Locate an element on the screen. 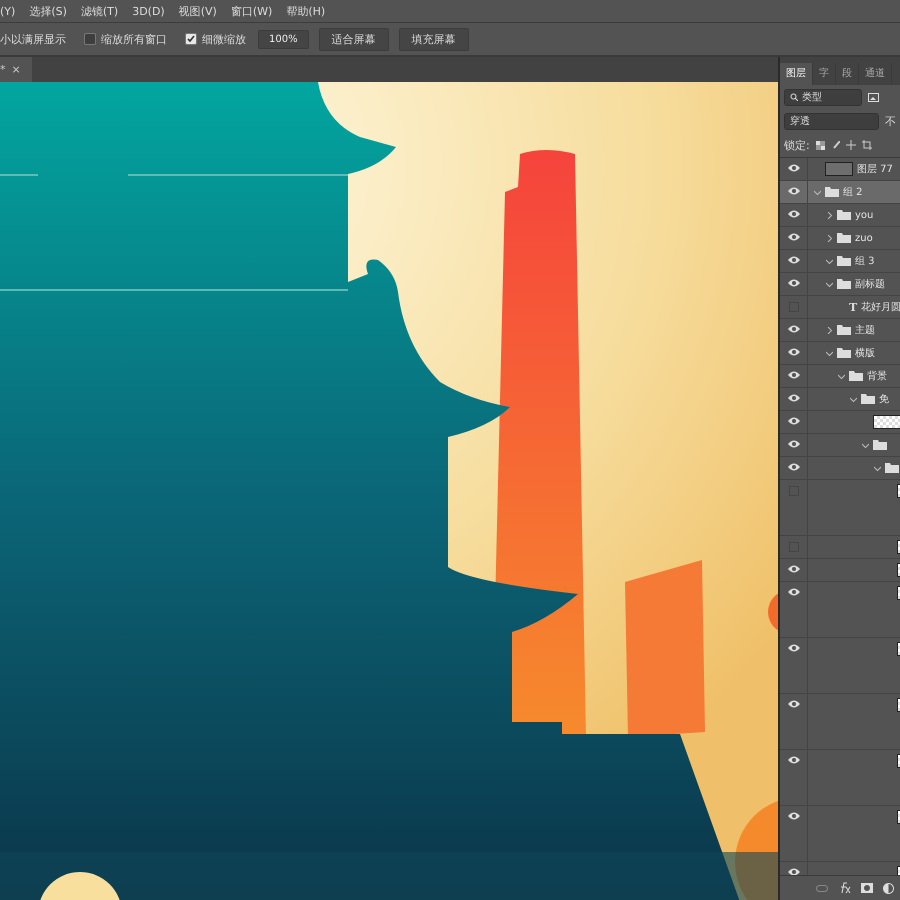 This screenshot has height=900, width=900. layer-row: you is located at coordinates (840, 215).